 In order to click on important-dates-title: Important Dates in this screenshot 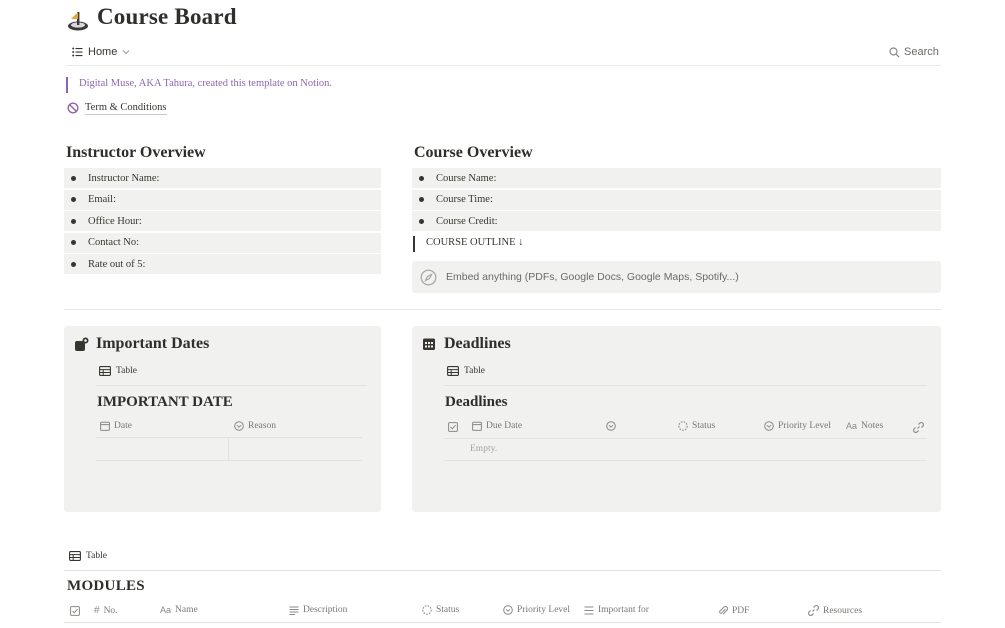, I will do `click(153, 343)`.